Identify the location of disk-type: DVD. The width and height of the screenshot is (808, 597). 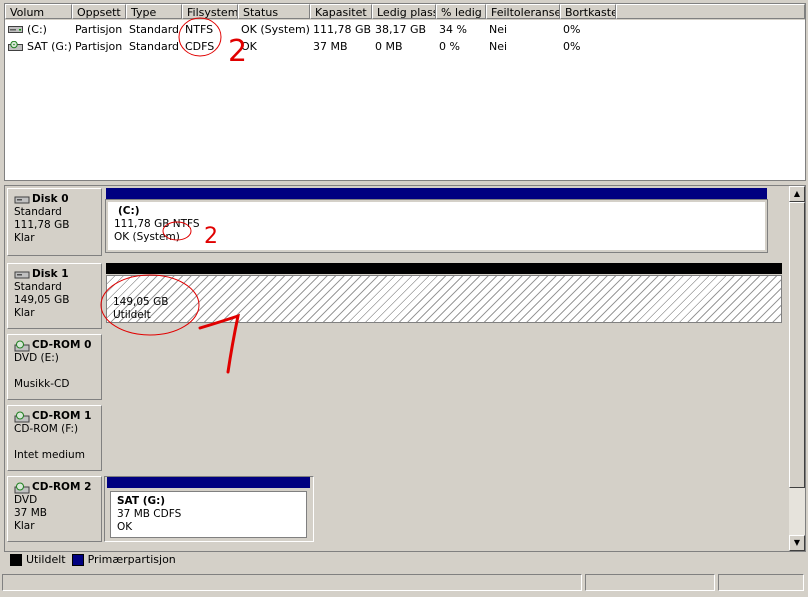
(26, 500).